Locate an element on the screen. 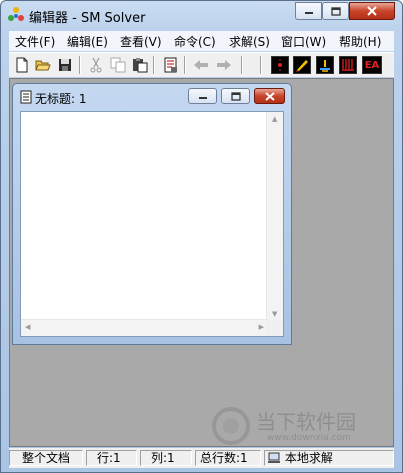 The width and height of the screenshot is (403, 473). back-arrow-icon is located at coordinates (201, 65).